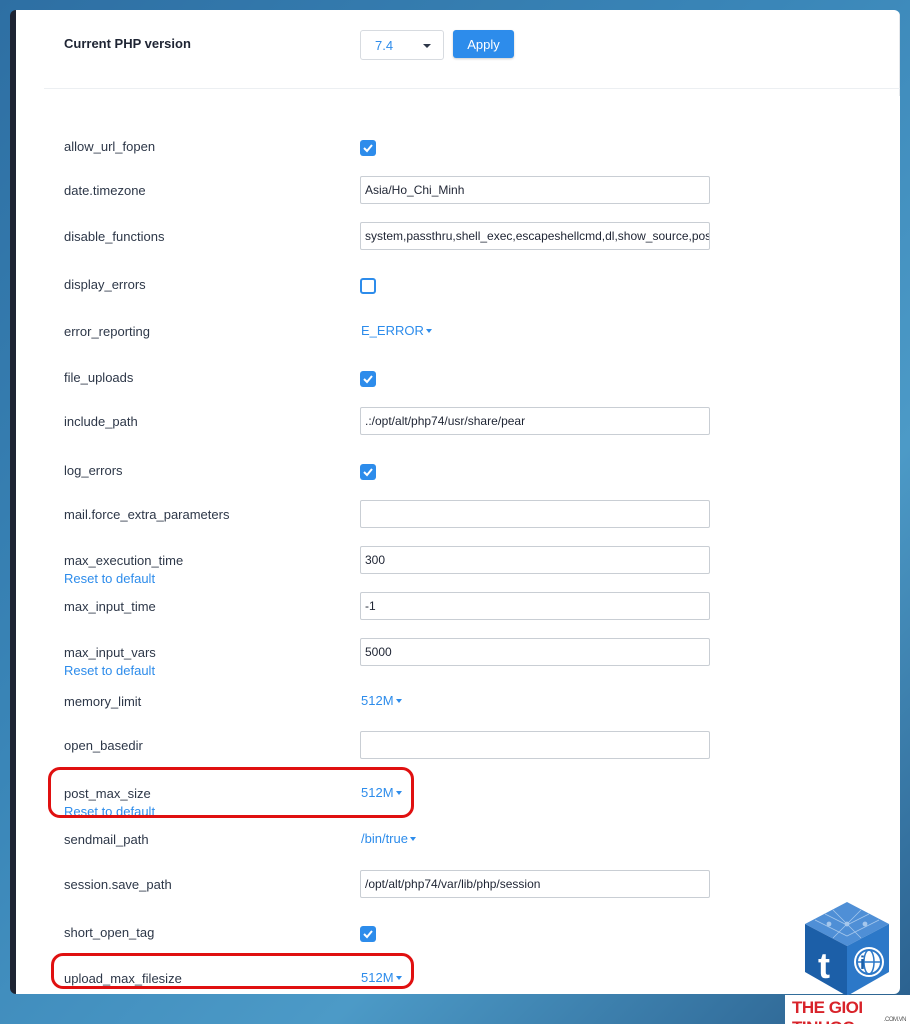  I want to click on input-session-save-path: /opt/alt/php74/var/lib/php/session, so click(535, 884).